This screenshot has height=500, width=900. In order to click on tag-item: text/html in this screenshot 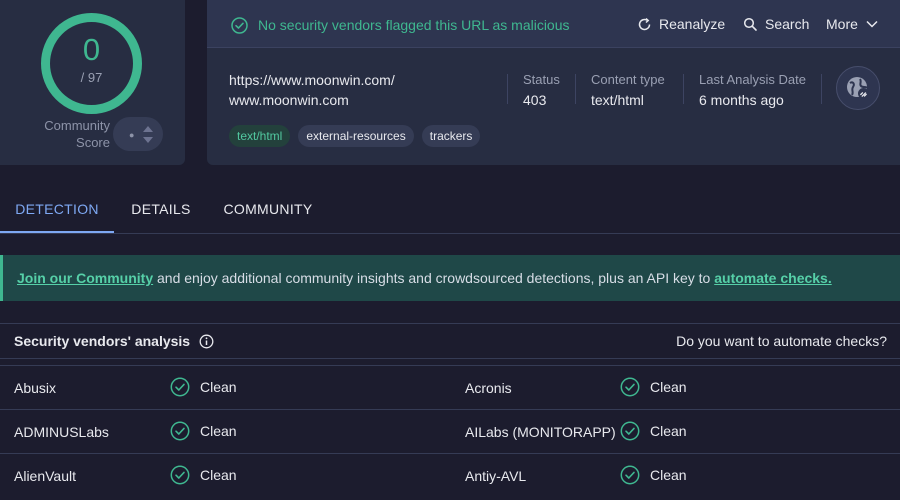, I will do `click(260, 136)`.